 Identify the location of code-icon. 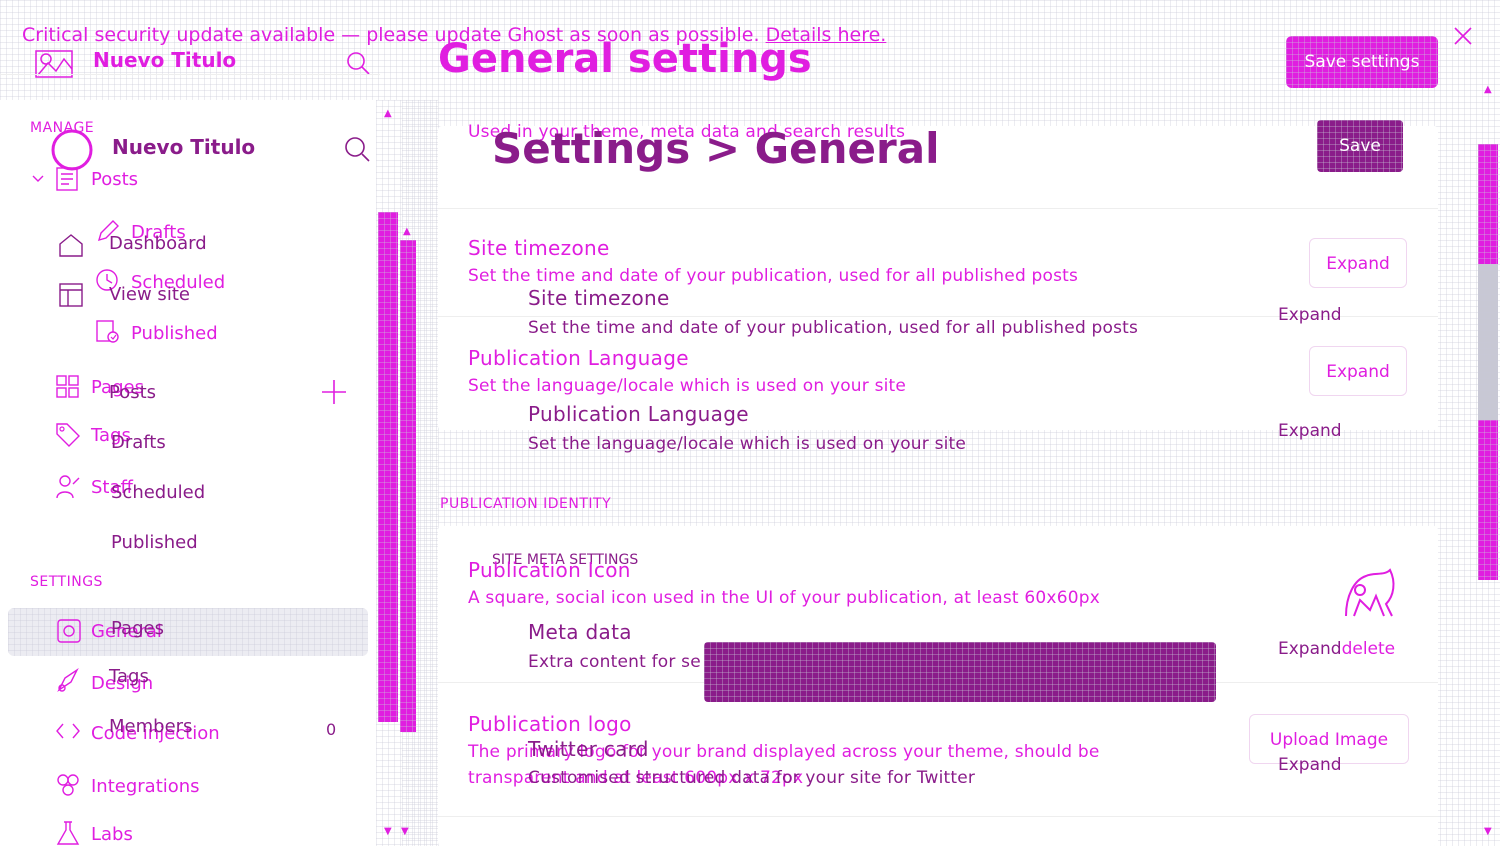
(68, 731).